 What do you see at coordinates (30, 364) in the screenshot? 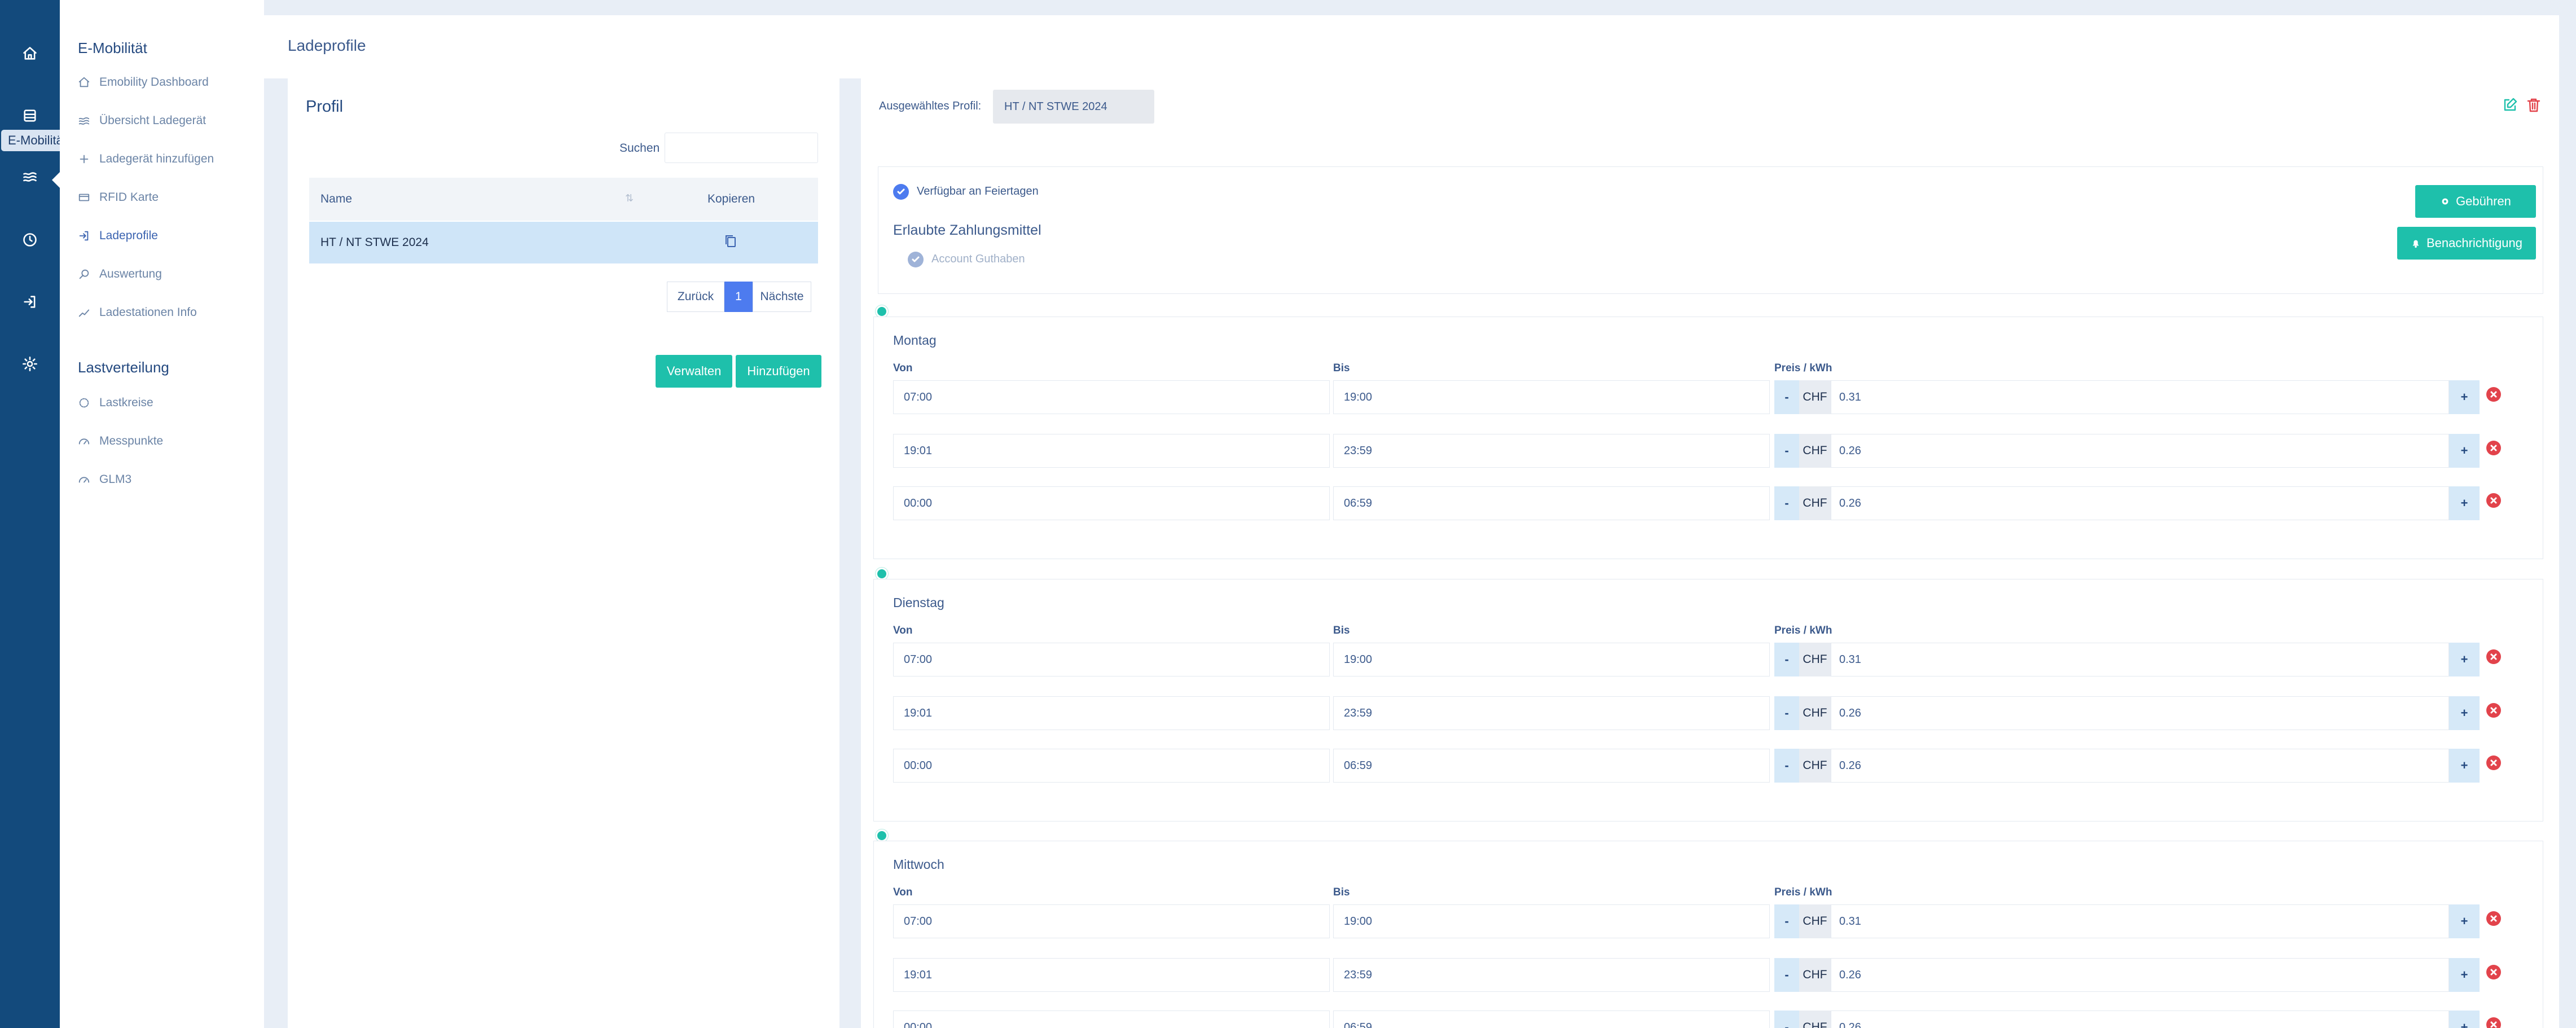
I see `gear-icon` at bounding box center [30, 364].